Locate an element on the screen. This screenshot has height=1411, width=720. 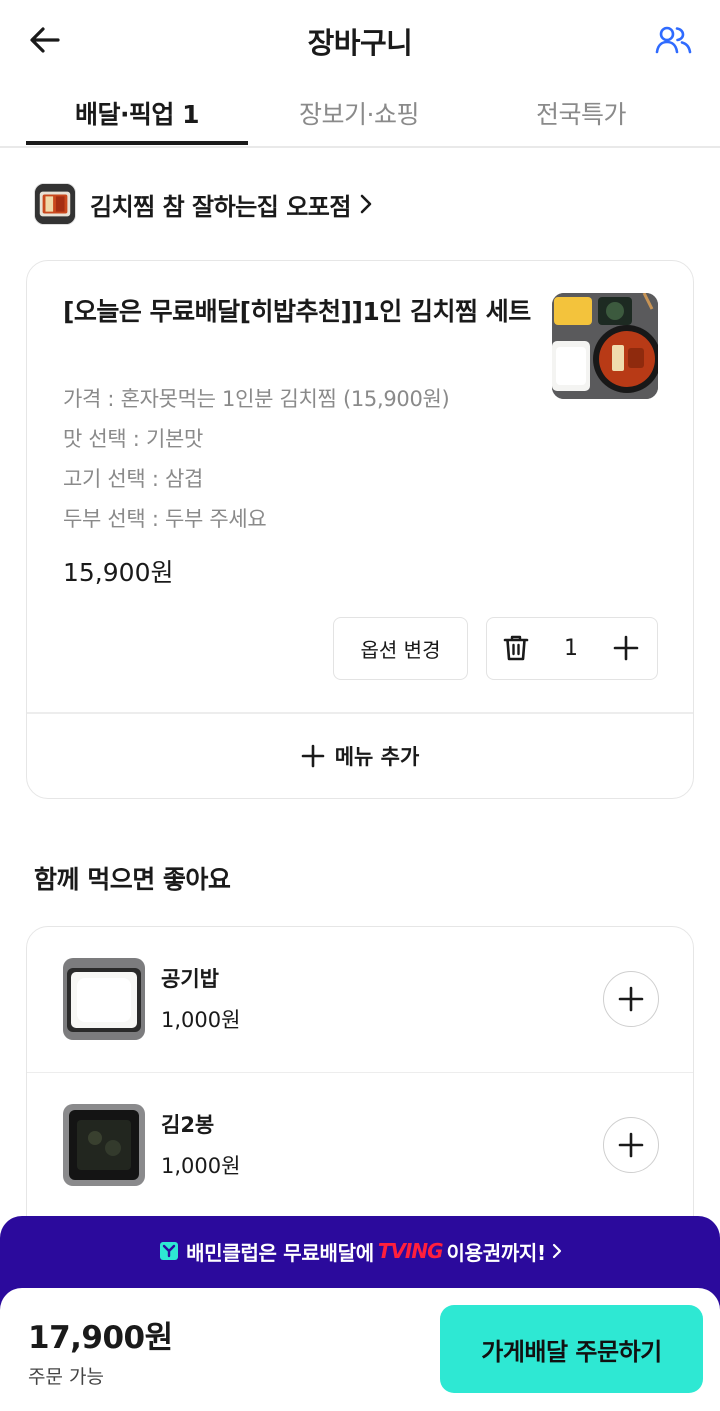
tving-logo: TVING is located at coordinates (410, 1251).